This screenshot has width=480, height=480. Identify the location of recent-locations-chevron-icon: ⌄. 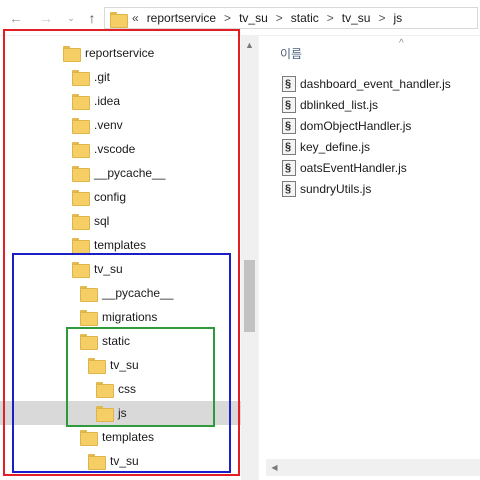
(71, 18).